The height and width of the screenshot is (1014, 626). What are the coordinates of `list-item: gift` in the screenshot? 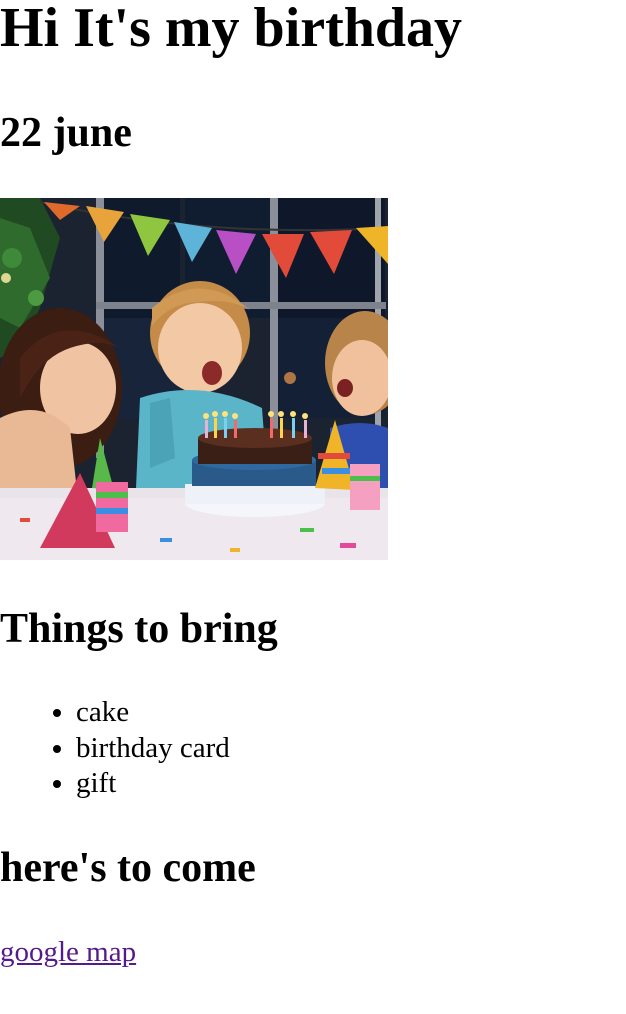 It's located at (153, 784).